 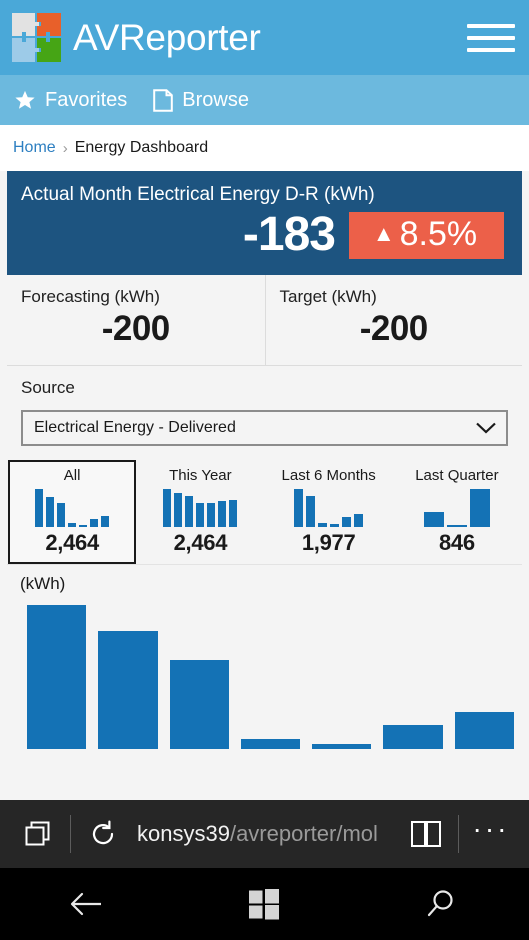 I want to click on kpi-card-target: Target (kWh) -200, so click(x=393, y=320).